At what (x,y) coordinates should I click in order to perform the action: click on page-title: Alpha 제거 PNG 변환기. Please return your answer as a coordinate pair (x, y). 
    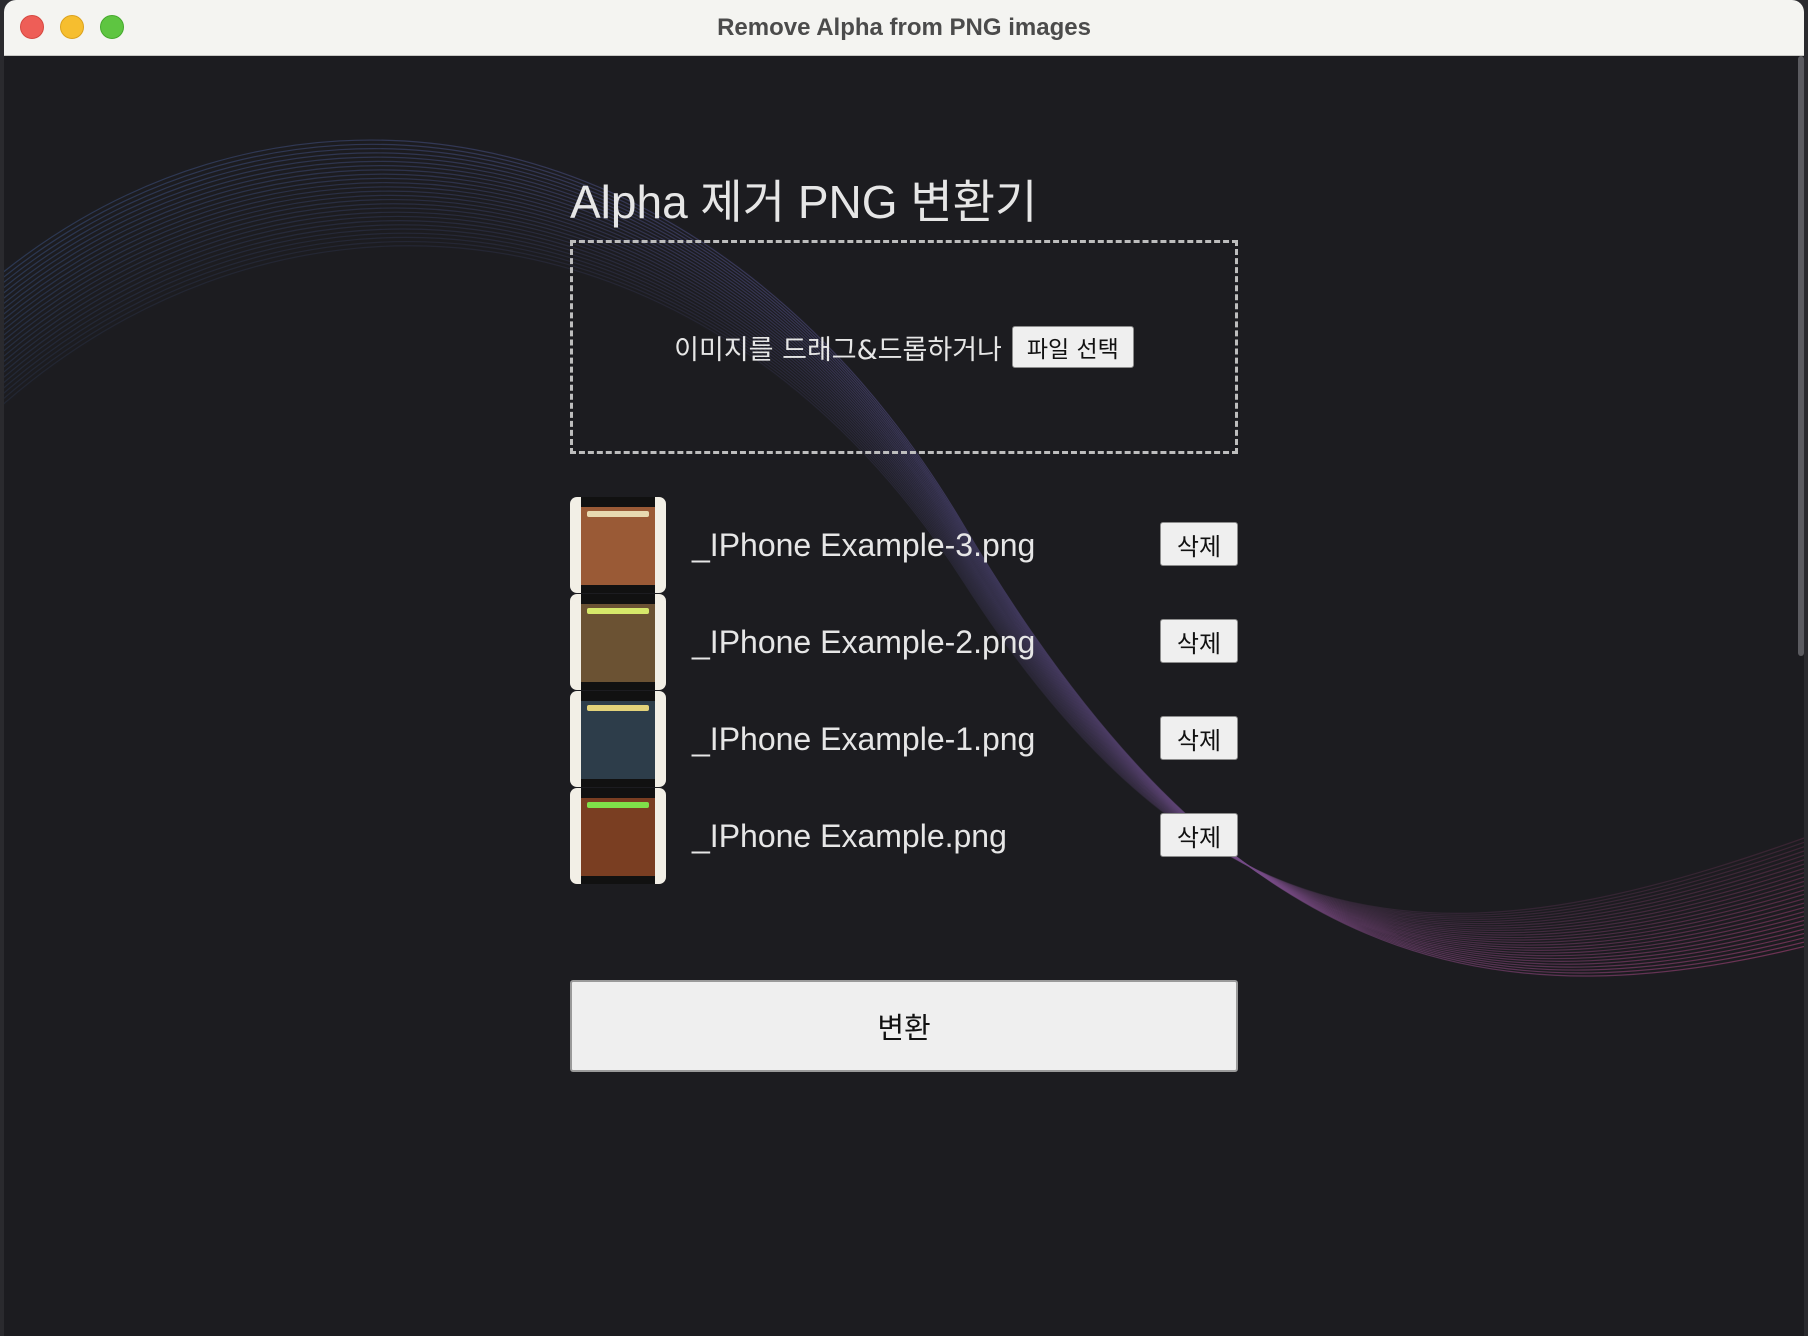
    Looking at the image, I should click on (804, 202).